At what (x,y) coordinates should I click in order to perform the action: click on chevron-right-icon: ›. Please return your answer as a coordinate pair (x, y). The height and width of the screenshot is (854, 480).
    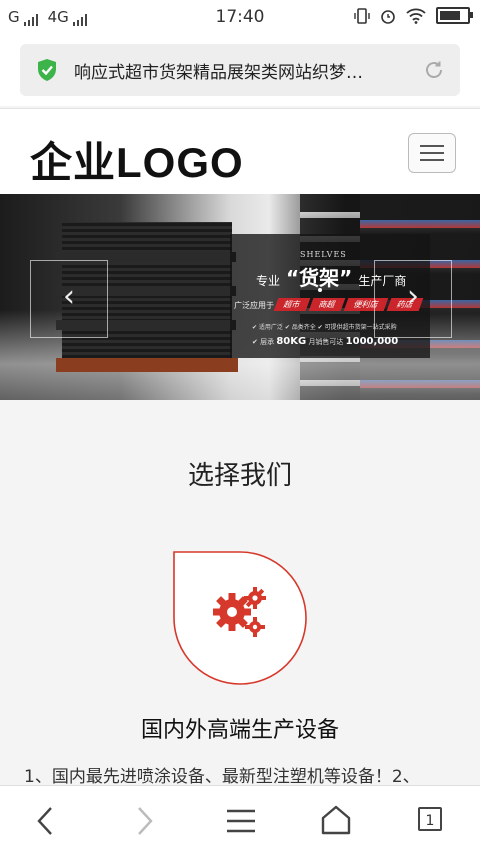
    Looking at the image, I should click on (413, 296).